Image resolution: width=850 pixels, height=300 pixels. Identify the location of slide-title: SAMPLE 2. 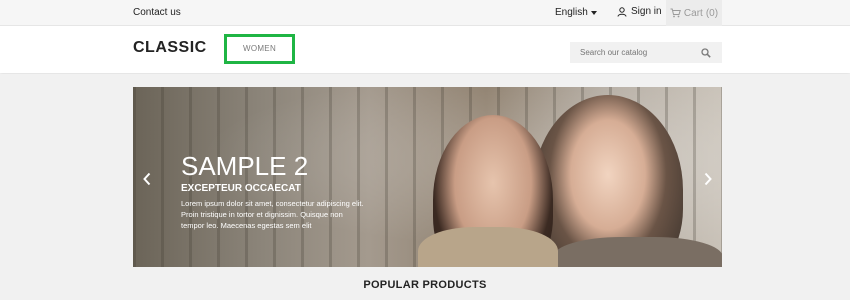
(245, 166).